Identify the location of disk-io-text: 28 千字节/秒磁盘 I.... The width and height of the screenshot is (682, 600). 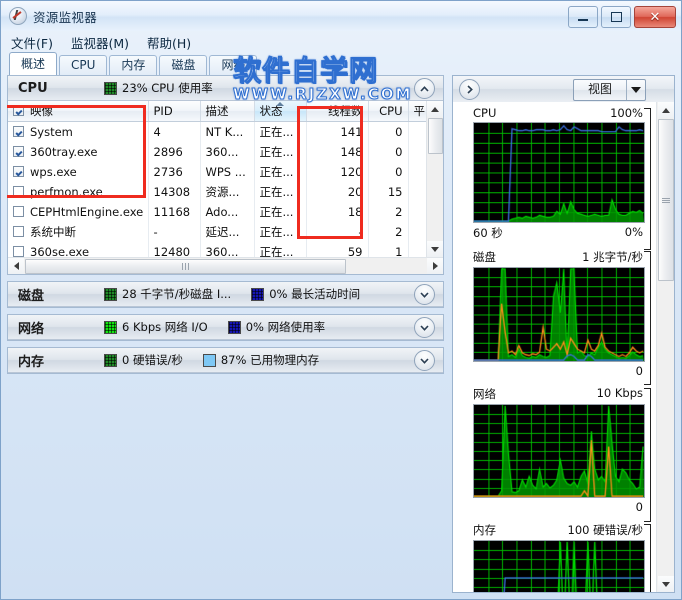
(177, 294).